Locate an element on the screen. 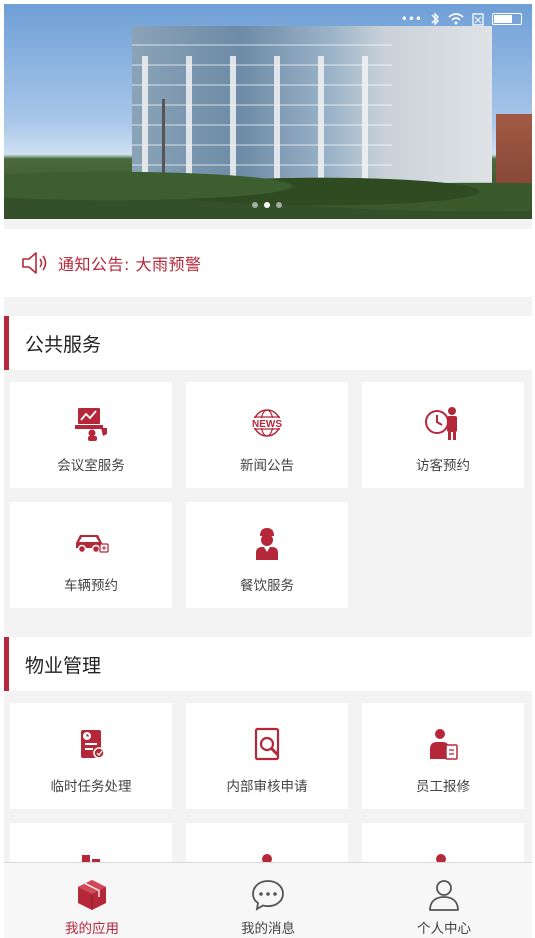  battery-icon is located at coordinates (507, 19).